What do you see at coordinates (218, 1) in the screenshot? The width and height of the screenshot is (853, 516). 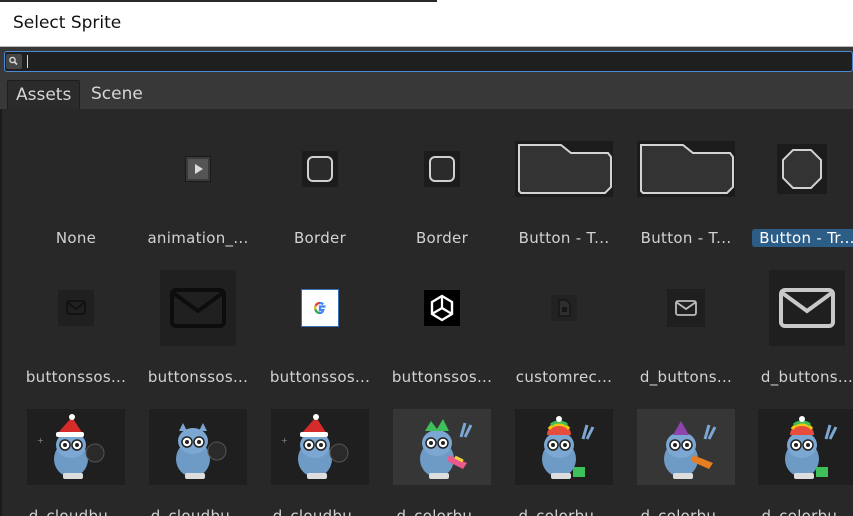 I see `title-bar-accent` at bounding box center [218, 1].